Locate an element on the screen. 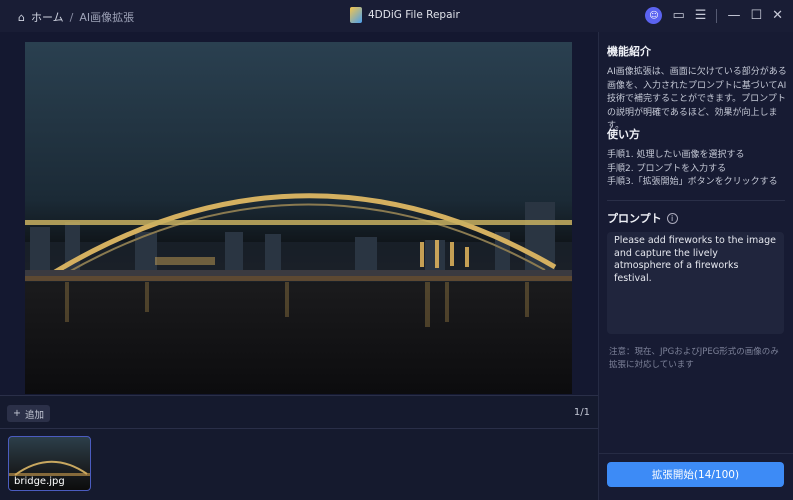 This screenshot has height=500, width=793. app-title: 4DDiG File Repair is located at coordinates (405, 15).